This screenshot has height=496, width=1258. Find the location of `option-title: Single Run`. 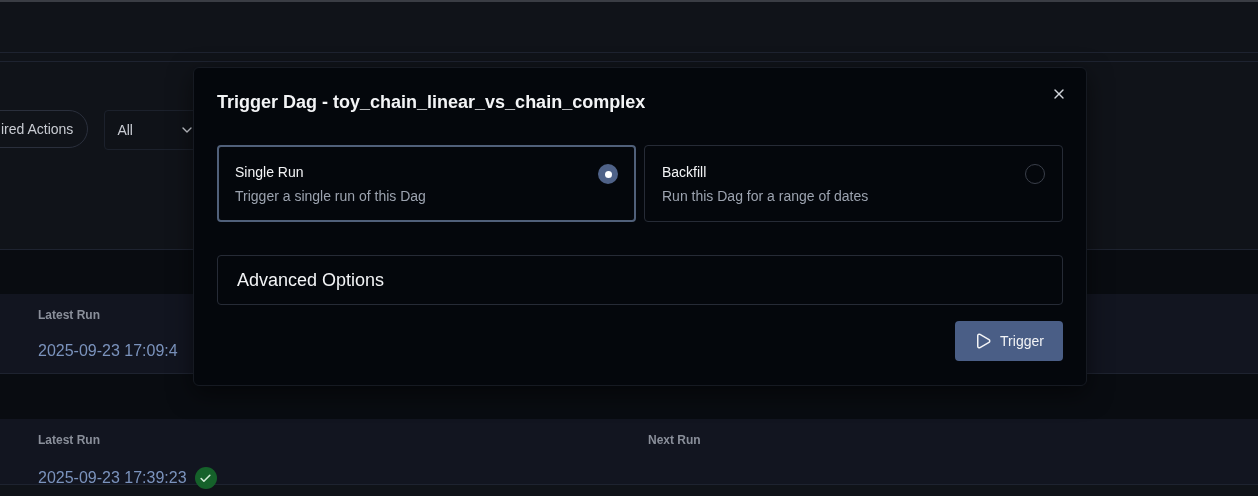

option-title: Single Run is located at coordinates (270, 172).